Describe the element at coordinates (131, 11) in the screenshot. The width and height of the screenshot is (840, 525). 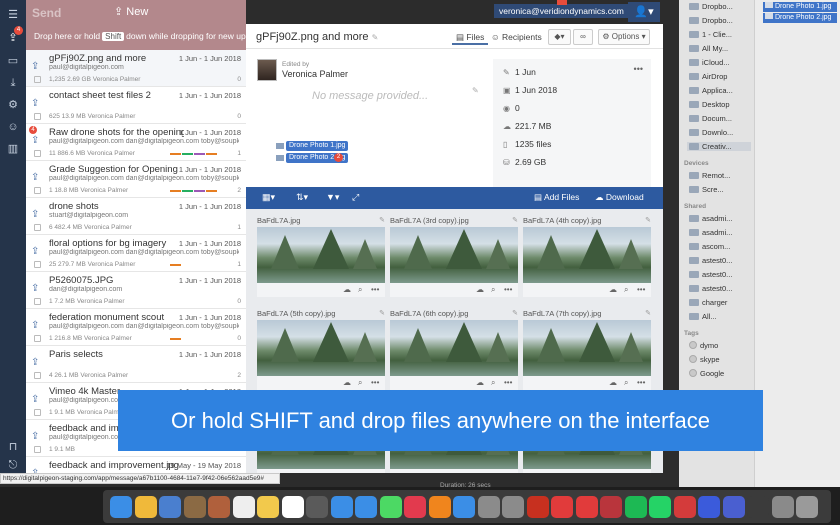
I see `new-button: ⇪ New` at that location.